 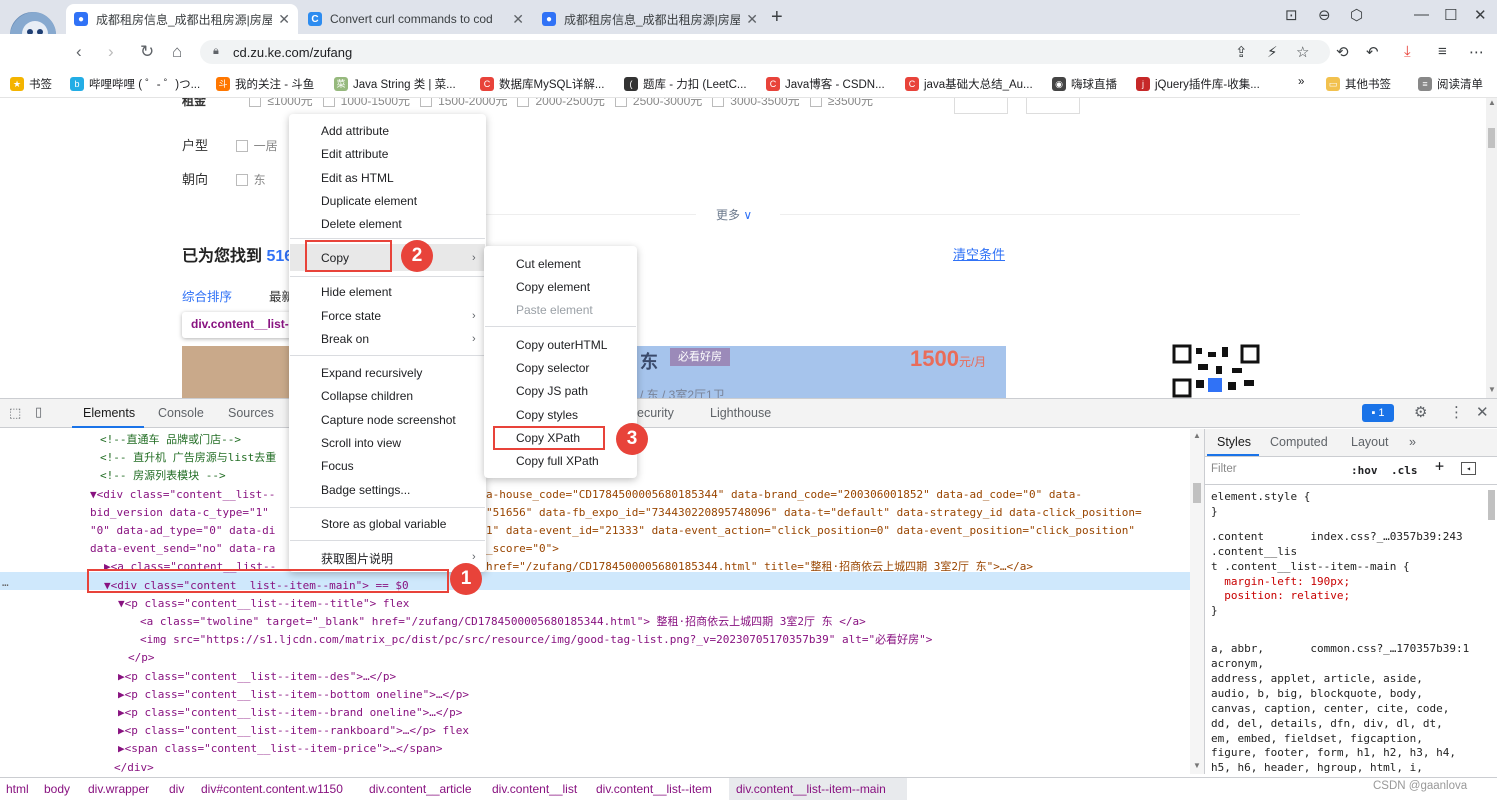 I want to click on tab-1: ● 成都租房信息_成都出租房源|房屋 ✕, so click(x=182, y=19).